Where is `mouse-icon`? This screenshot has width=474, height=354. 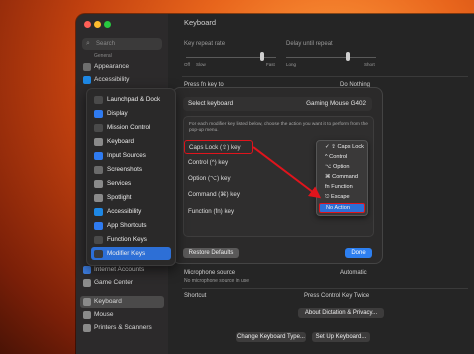 mouse-icon is located at coordinates (87, 315).